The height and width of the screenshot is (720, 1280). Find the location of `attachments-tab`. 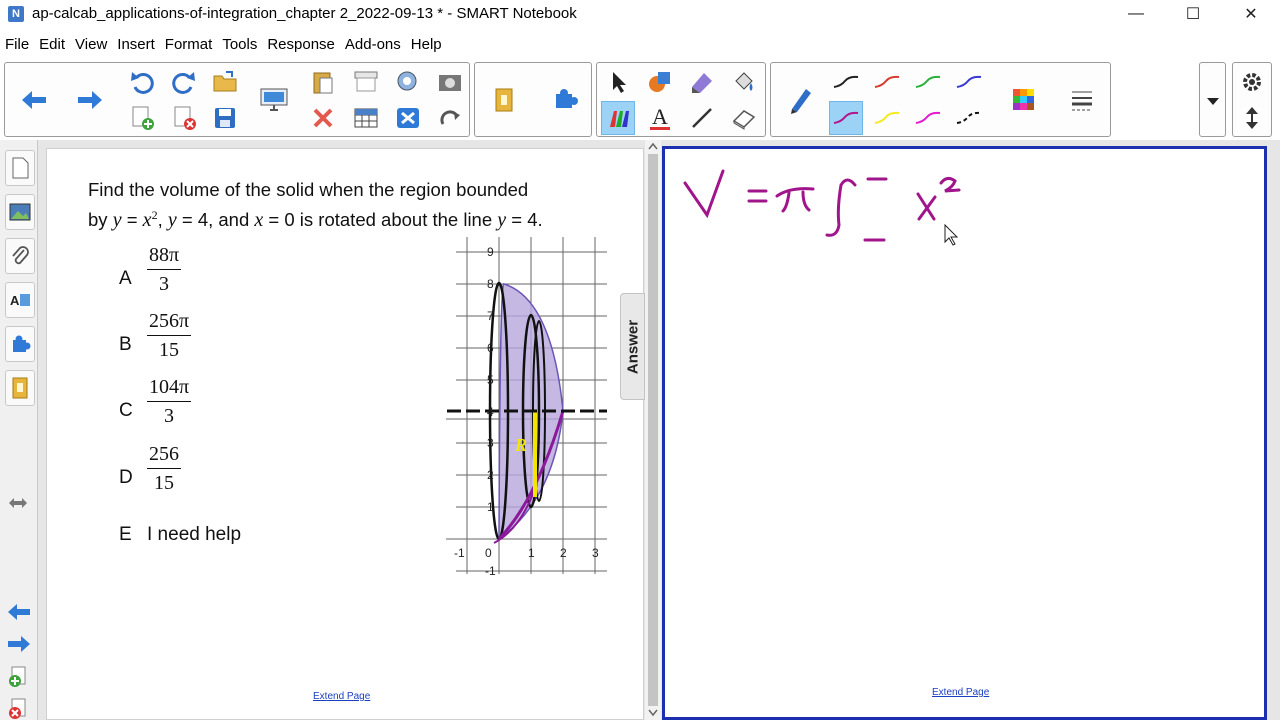

attachments-tab is located at coordinates (20, 256).